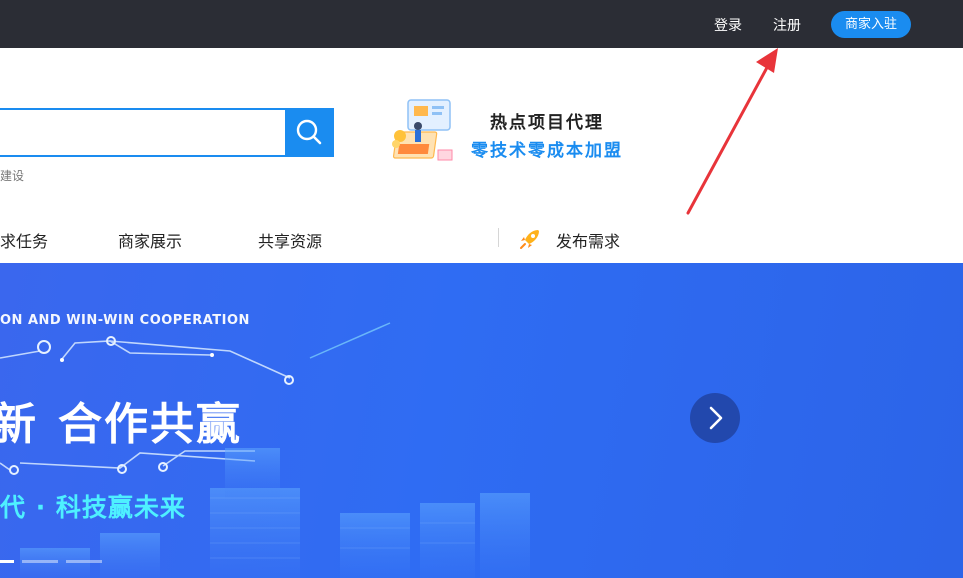 The image size is (963, 578). I want to click on register-link: 注册, so click(787, 25).